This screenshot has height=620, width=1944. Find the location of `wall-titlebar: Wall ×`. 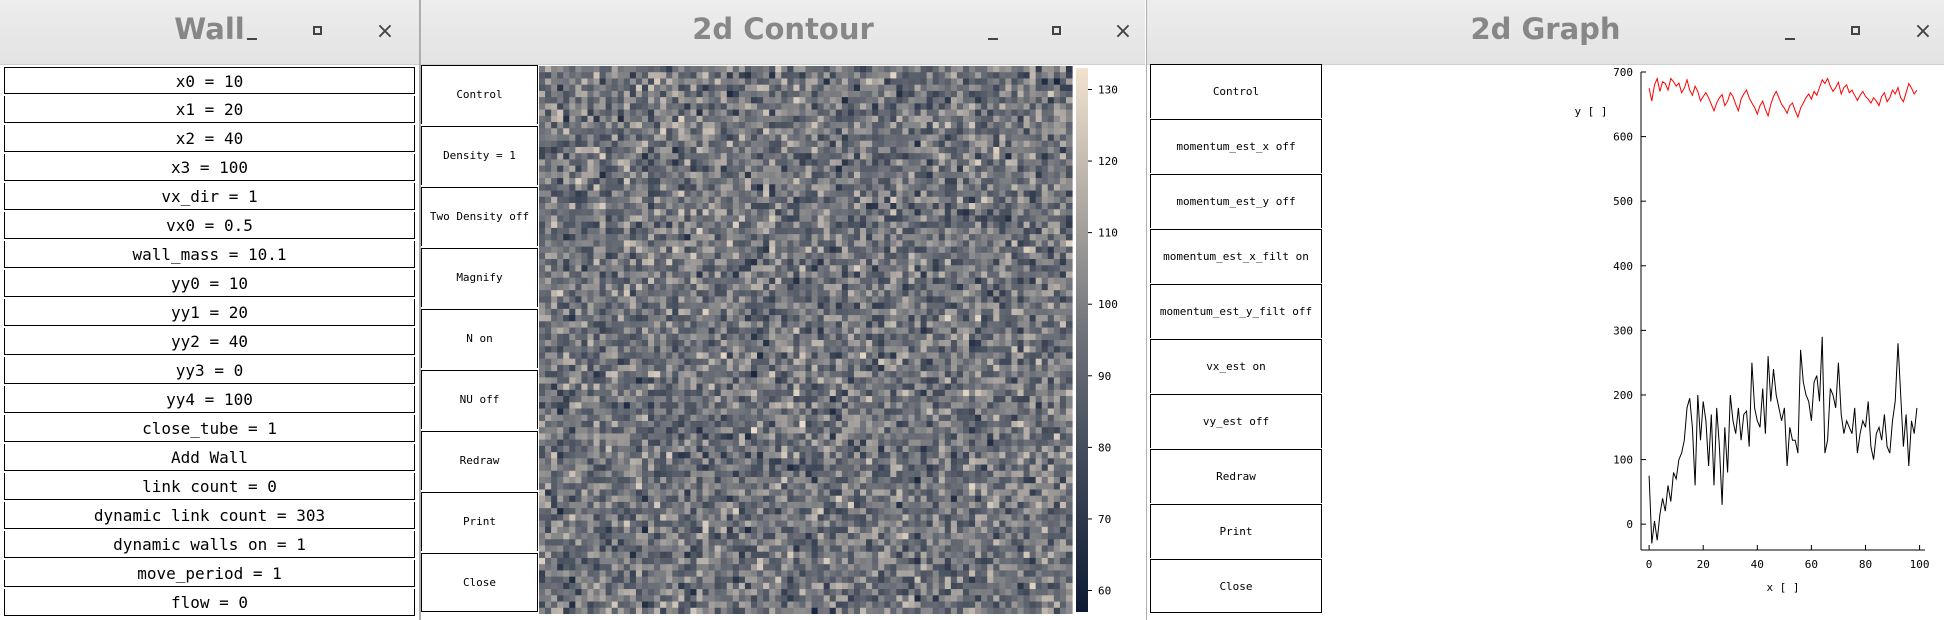

wall-titlebar: Wall × is located at coordinates (209, 32).